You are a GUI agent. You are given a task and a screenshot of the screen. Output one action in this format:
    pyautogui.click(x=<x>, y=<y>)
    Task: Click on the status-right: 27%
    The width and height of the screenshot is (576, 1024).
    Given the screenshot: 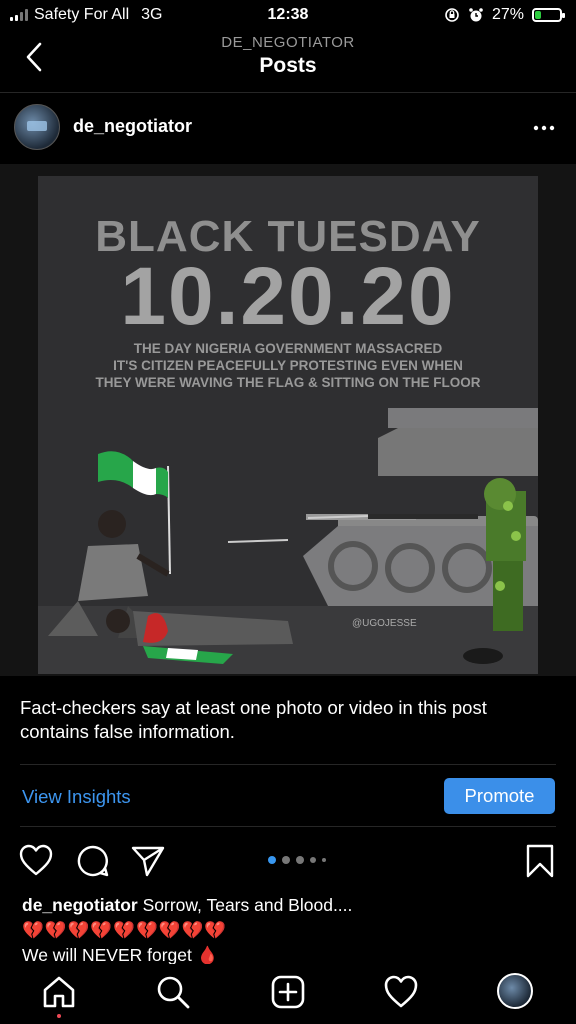 What is the action you would take?
    pyautogui.click(x=504, y=15)
    